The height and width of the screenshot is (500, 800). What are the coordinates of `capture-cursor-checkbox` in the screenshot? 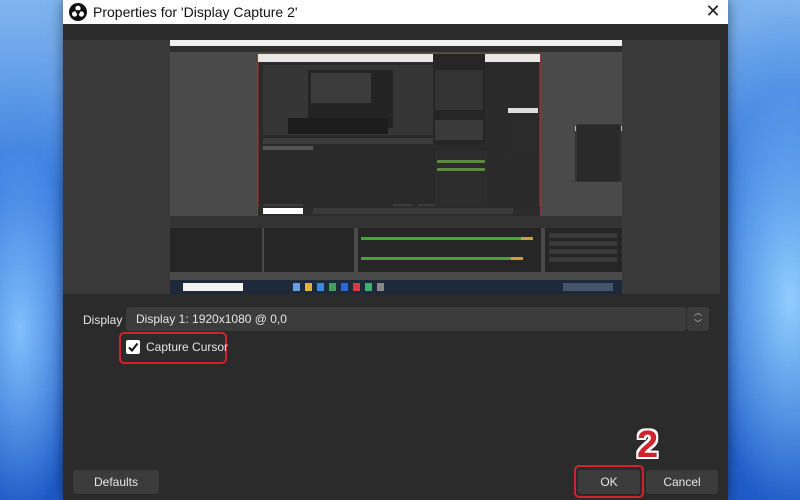 It's located at (133, 347).